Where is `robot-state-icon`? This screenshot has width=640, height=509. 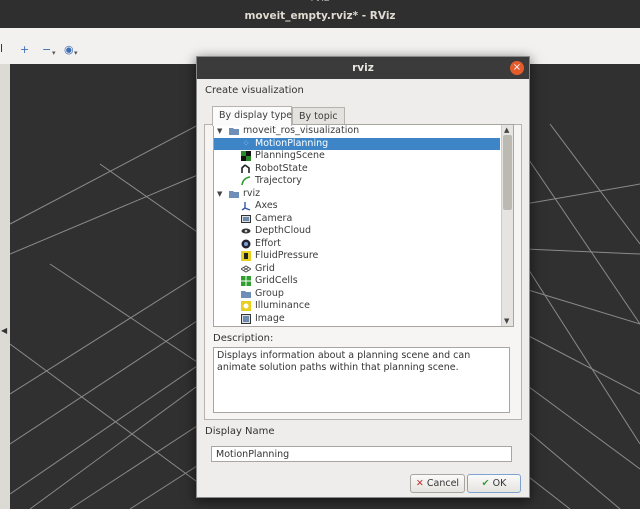 robot-state-icon is located at coordinates (246, 168).